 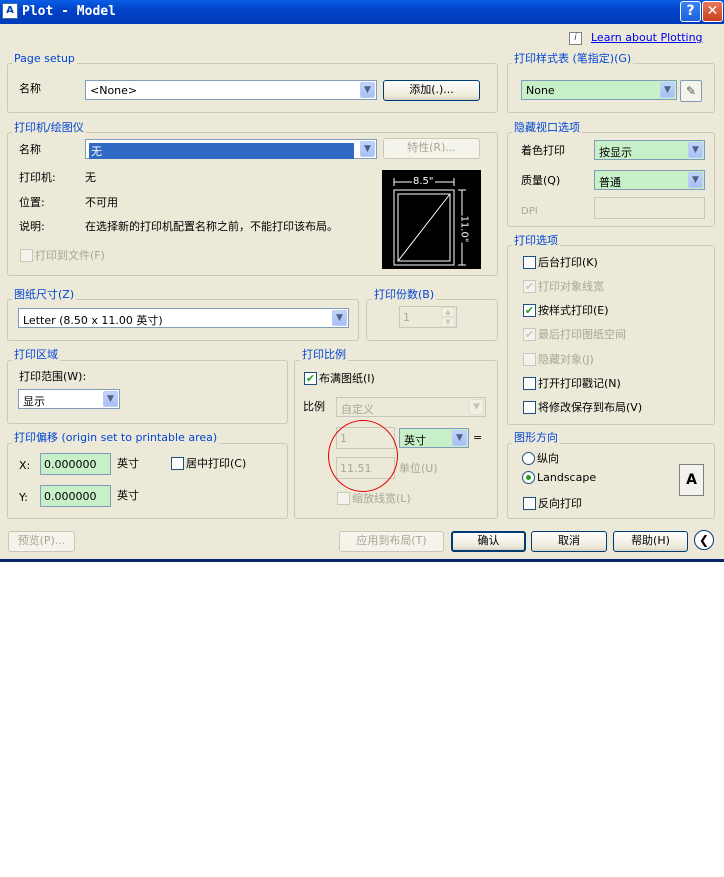 What do you see at coordinates (691, 480) in the screenshot?
I see `orientation-preview-icon: A` at bounding box center [691, 480].